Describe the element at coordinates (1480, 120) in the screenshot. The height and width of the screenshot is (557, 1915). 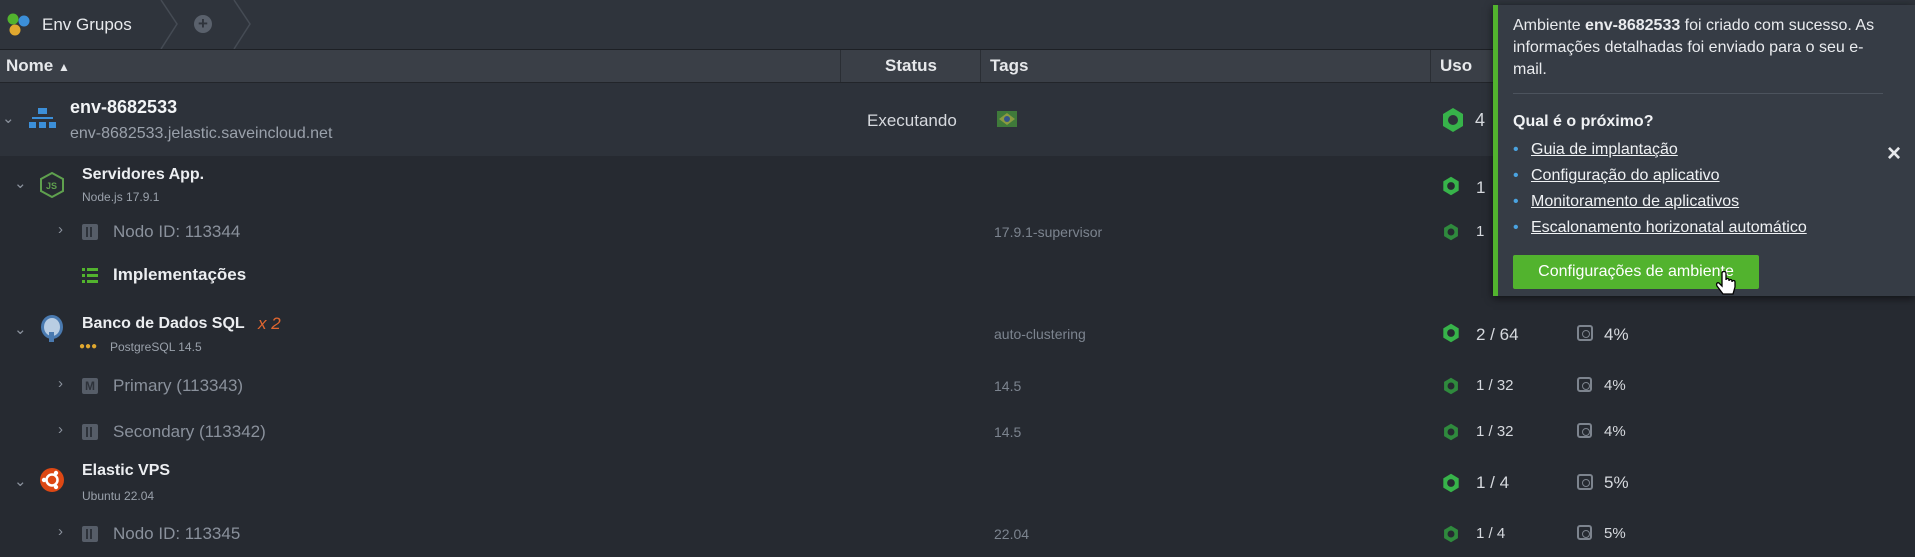
I see `env-usage: 4` at that location.